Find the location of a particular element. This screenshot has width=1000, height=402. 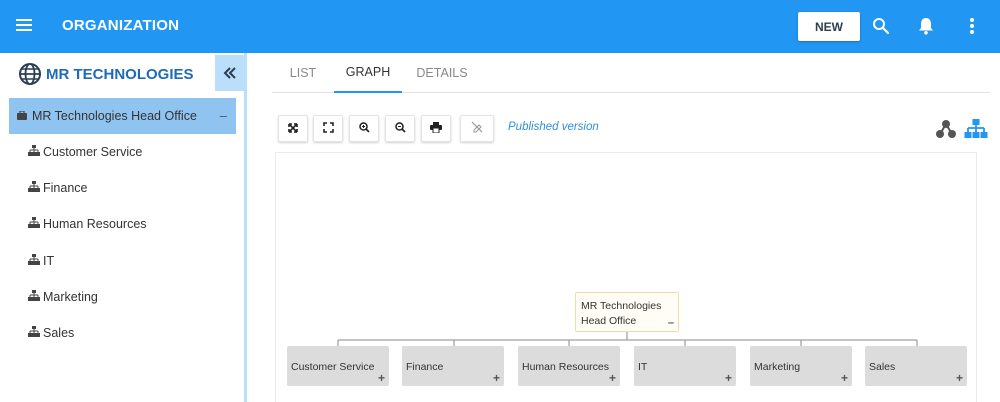

tree-item-customer-service: Customer Service is located at coordinates (85, 152).